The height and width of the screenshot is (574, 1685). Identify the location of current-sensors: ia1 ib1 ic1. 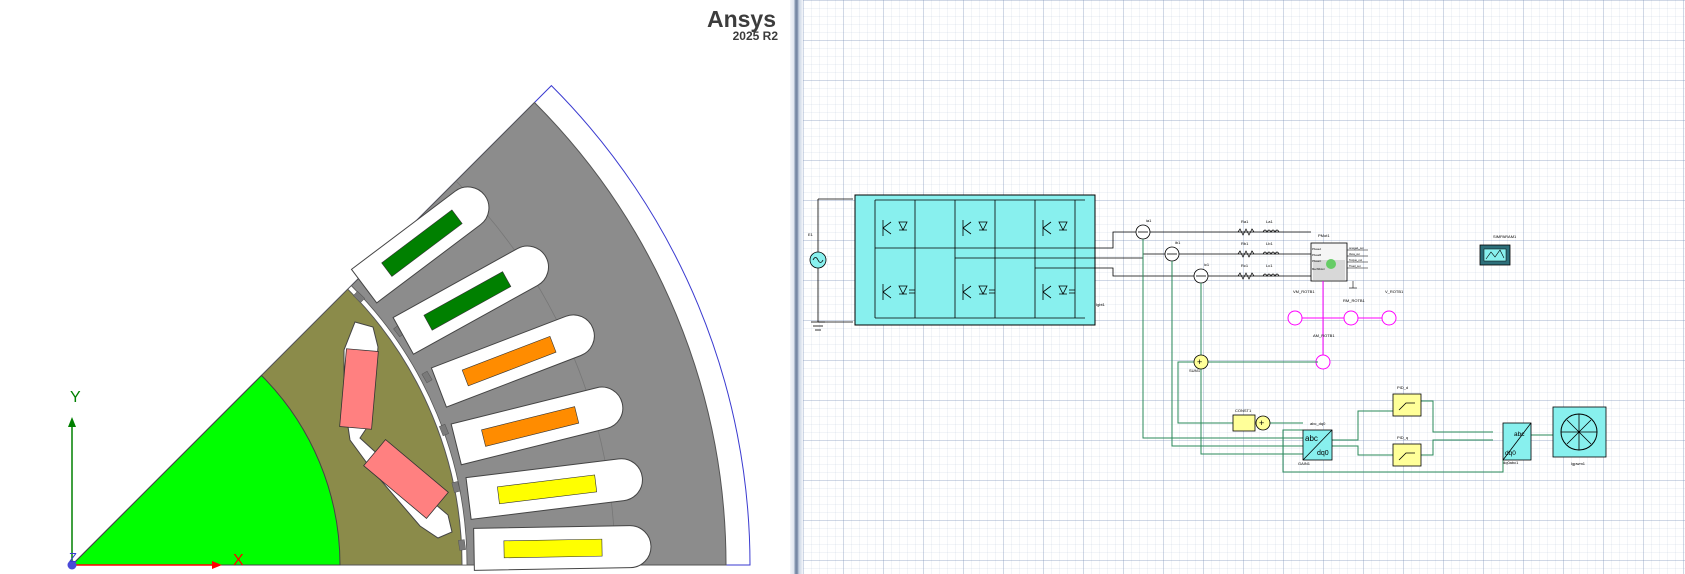
(1172, 251).